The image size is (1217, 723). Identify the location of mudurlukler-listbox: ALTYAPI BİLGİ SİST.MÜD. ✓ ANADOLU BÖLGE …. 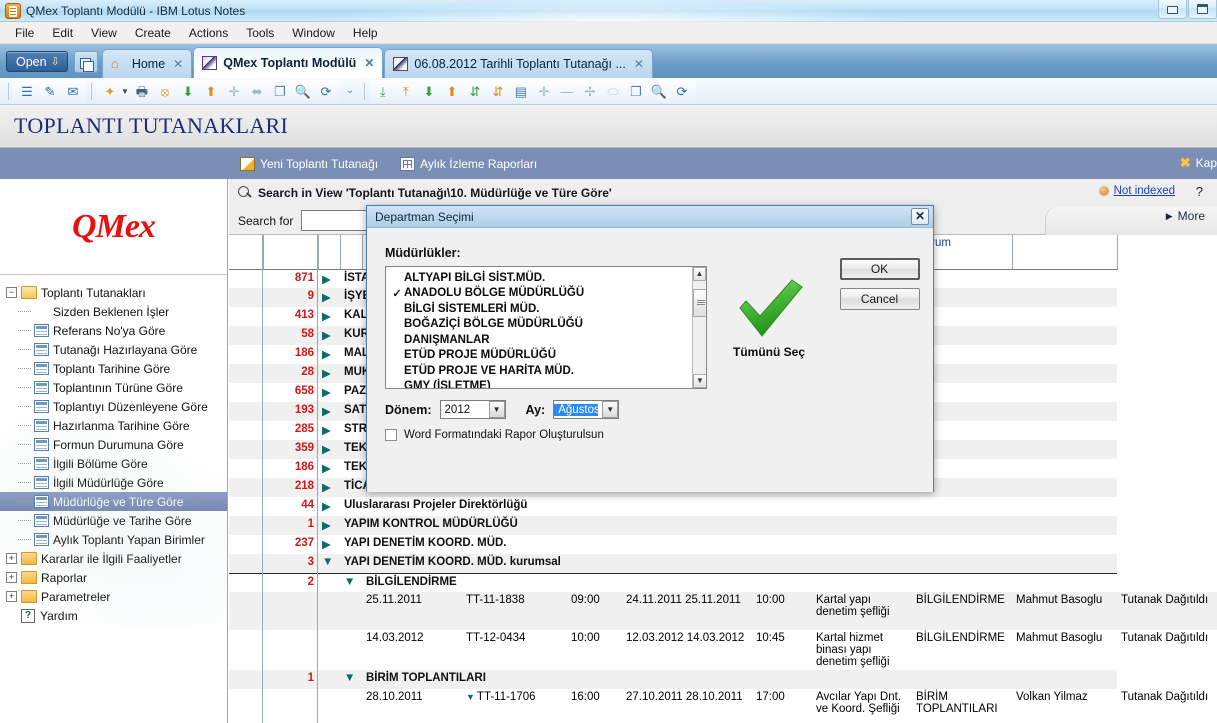
(546, 327).